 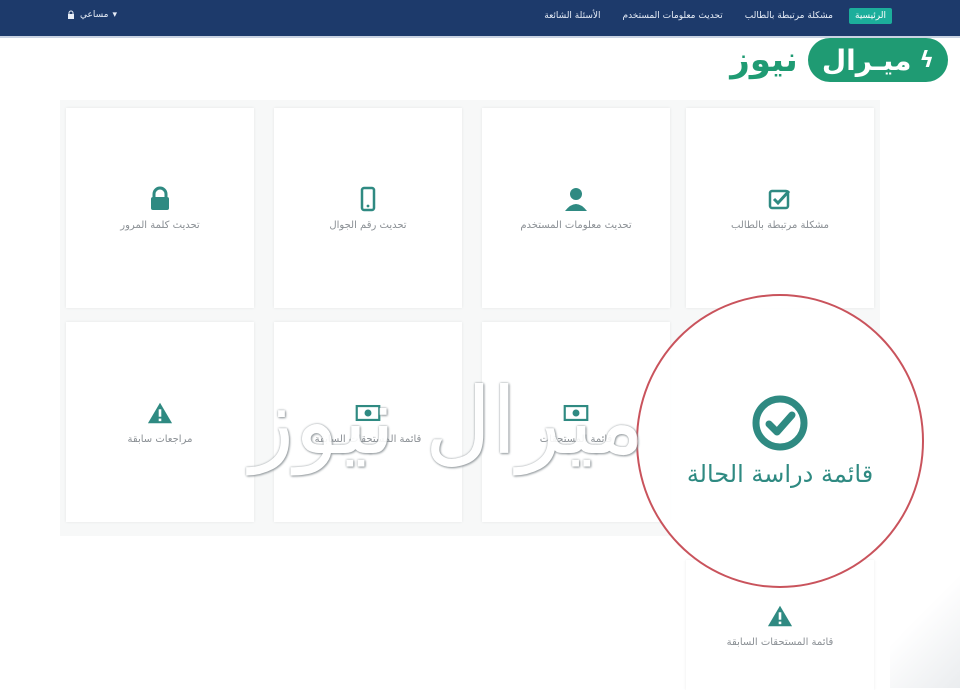 I want to click on bolt-icon: ϟ, so click(x=926, y=60).